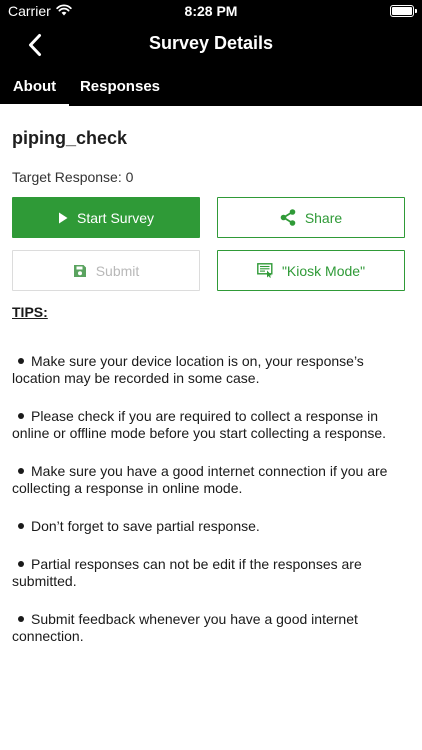  I want to click on kiosk-icon, so click(265, 270).